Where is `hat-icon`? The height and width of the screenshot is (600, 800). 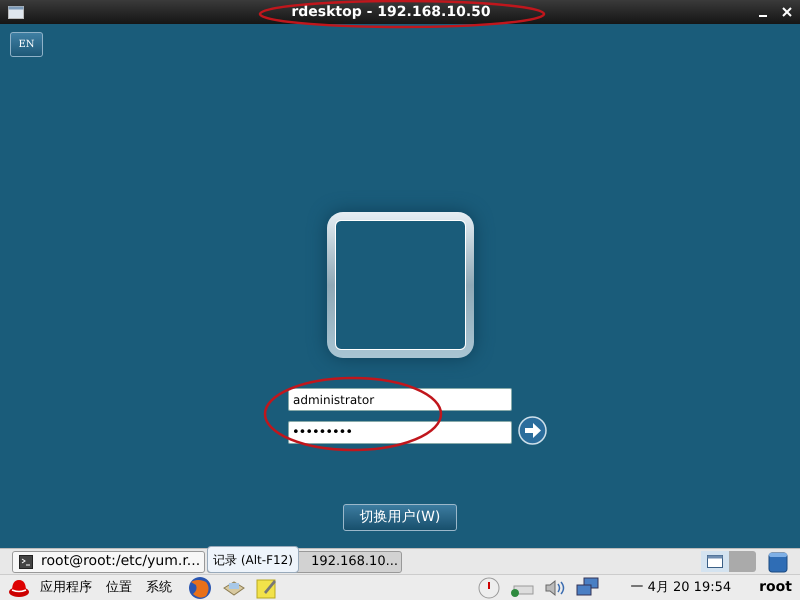 hat-icon is located at coordinates (19, 588).